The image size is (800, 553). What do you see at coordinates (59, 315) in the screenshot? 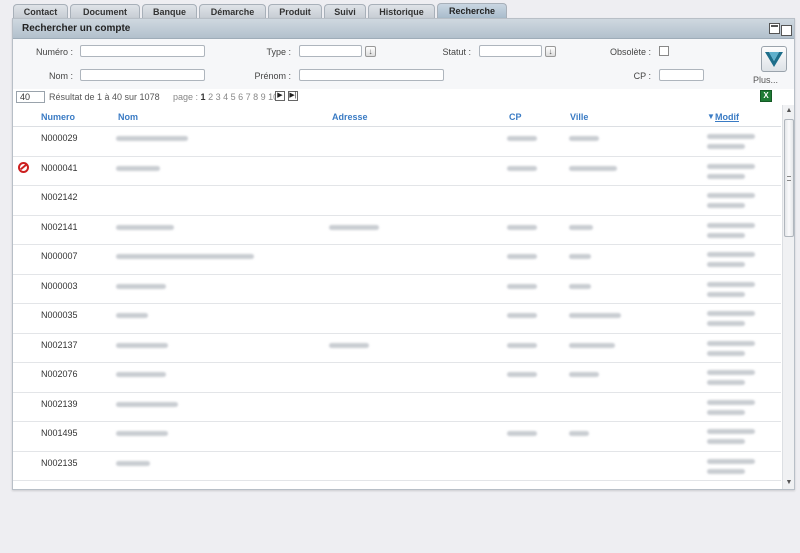
I see `cell-numero: N000035` at bounding box center [59, 315].